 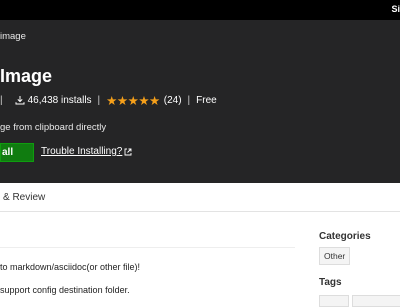 I want to click on category-chip: Other, so click(x=335, y=256).